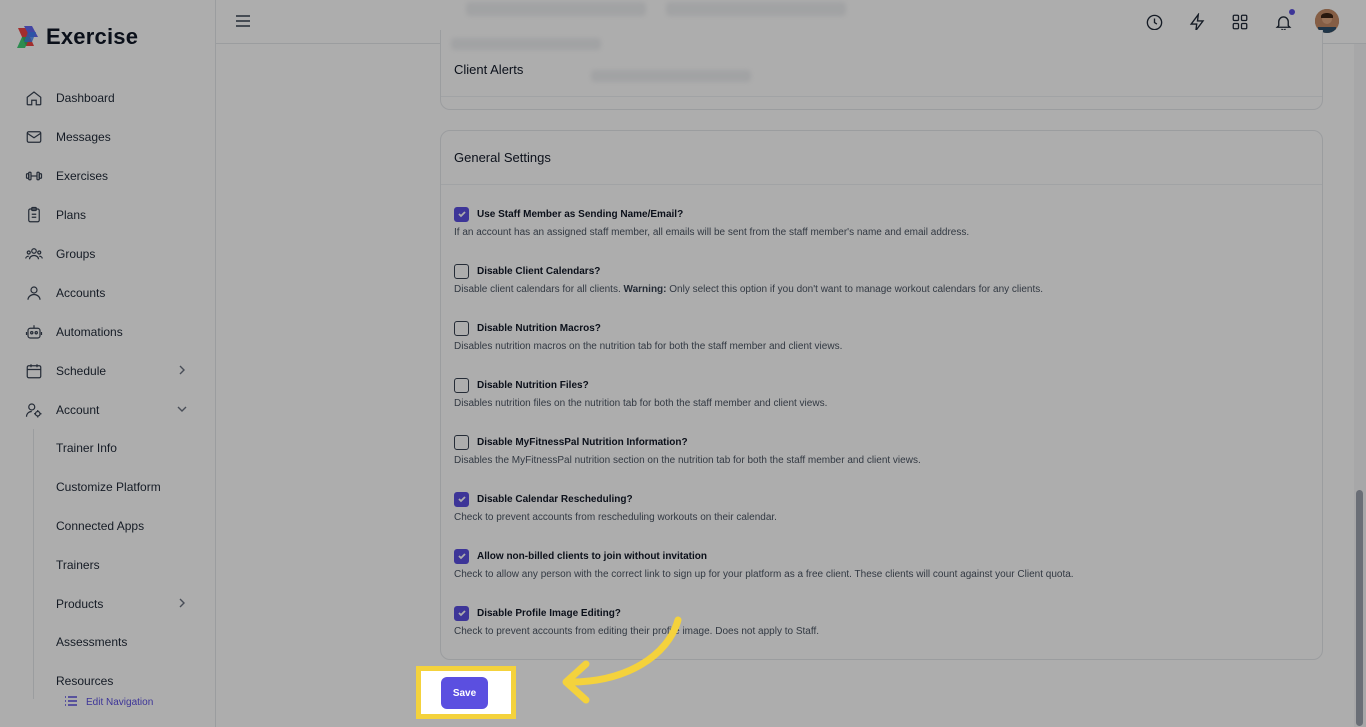 This screenshot has height=727, width=1366. I want to click on brand: Exercise, so click(77, 37).